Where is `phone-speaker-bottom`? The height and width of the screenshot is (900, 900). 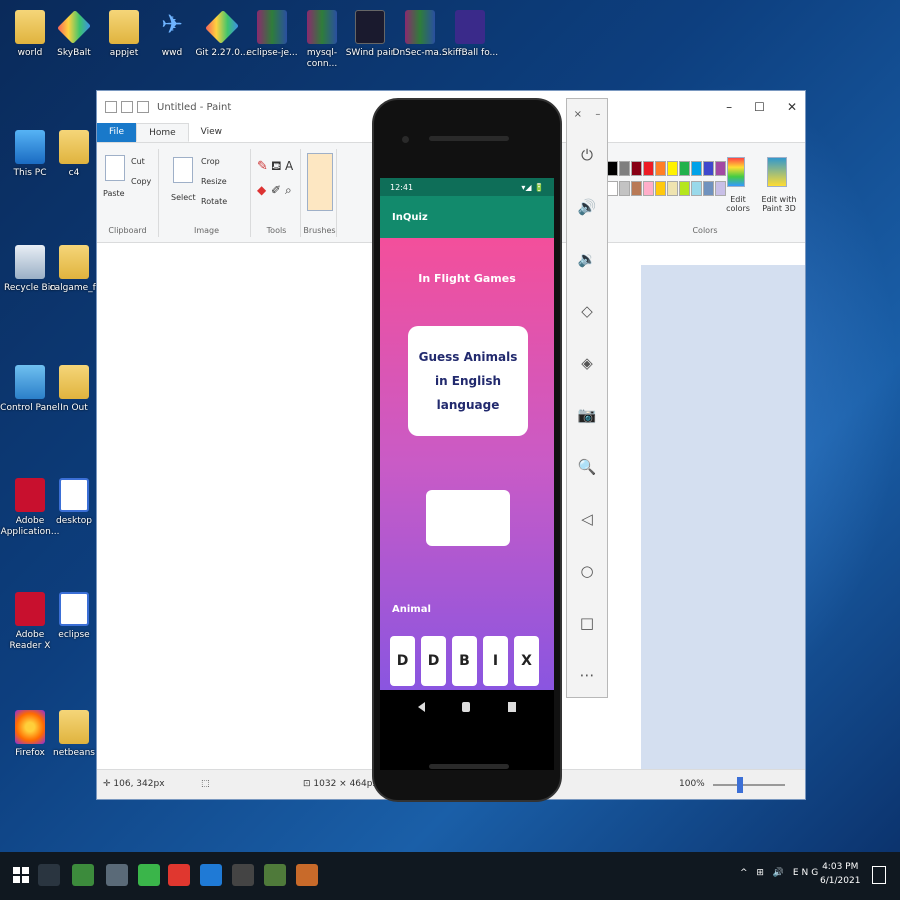
phone-speaker-bottom is located at coordinates (469, 766).